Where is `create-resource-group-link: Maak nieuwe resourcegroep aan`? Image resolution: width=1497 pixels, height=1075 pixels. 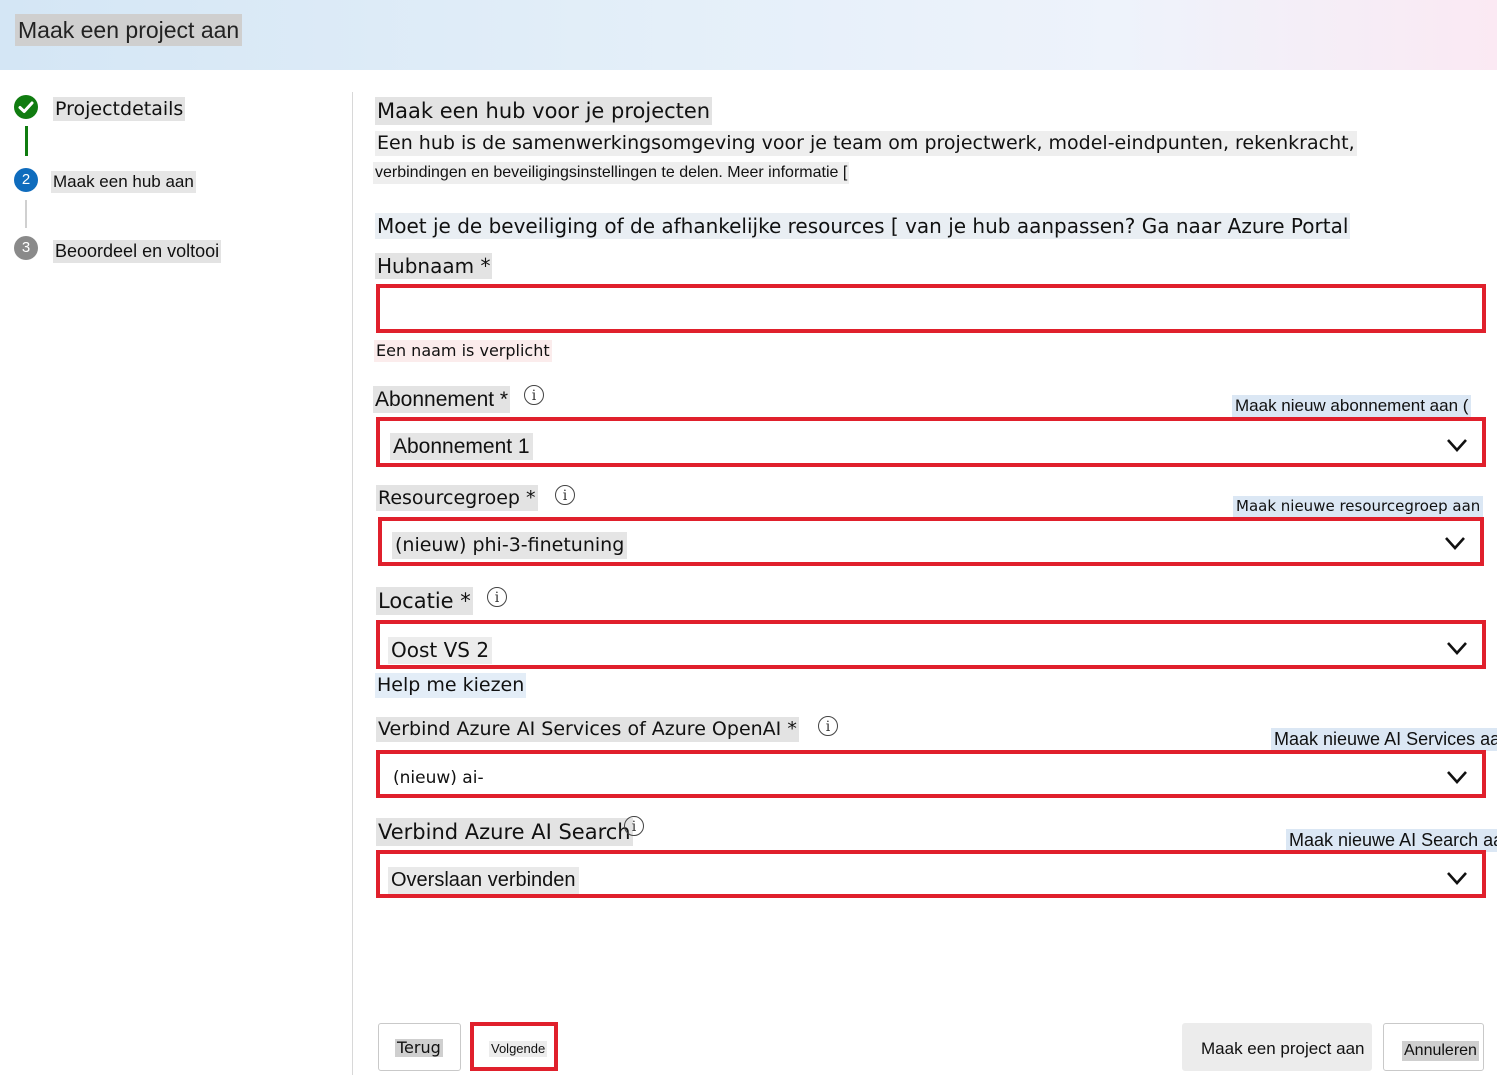
create-resource-group-link: Maak nieuwe resourcegroep aan is located at coordinates (1358, 506).